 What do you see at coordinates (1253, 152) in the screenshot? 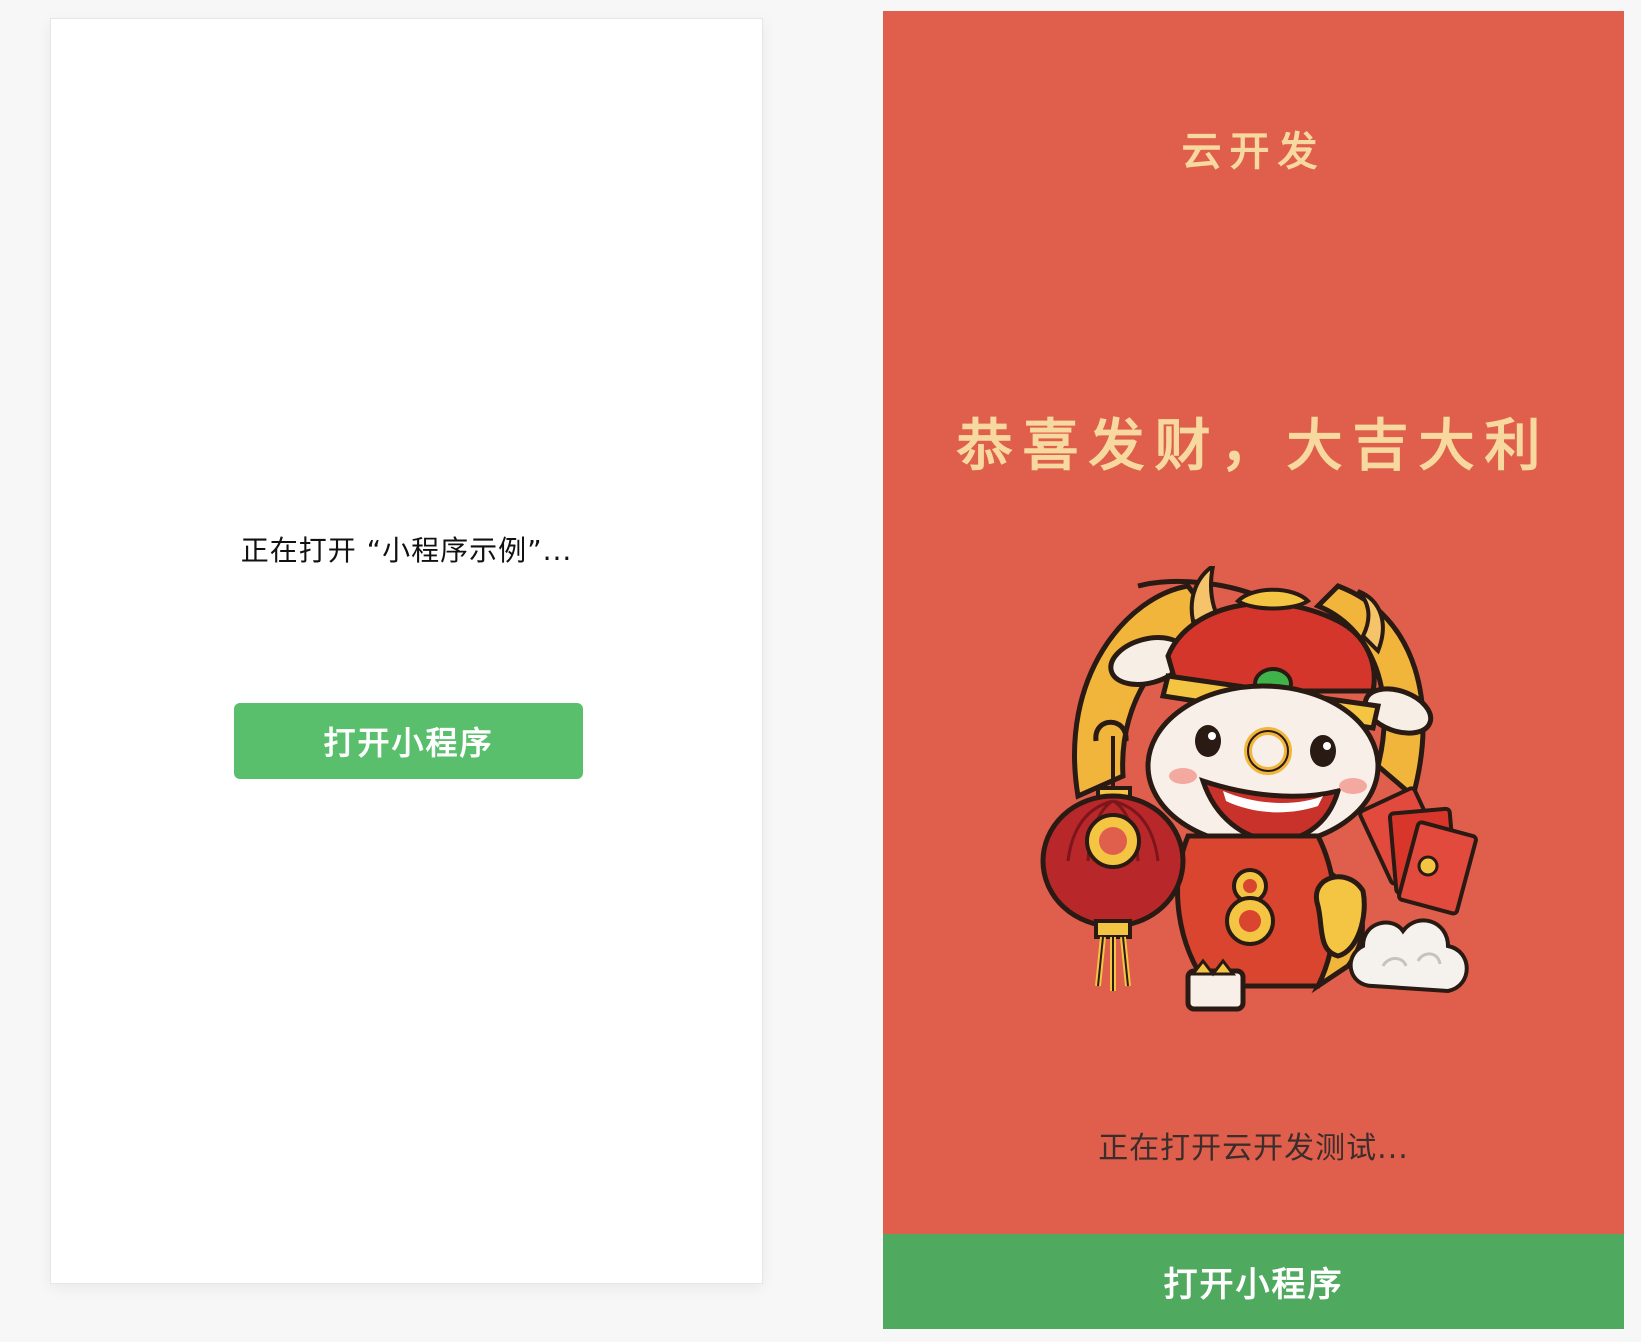
I see `cloud-dev-title: 云开发` at bounding box center [1253, 152].